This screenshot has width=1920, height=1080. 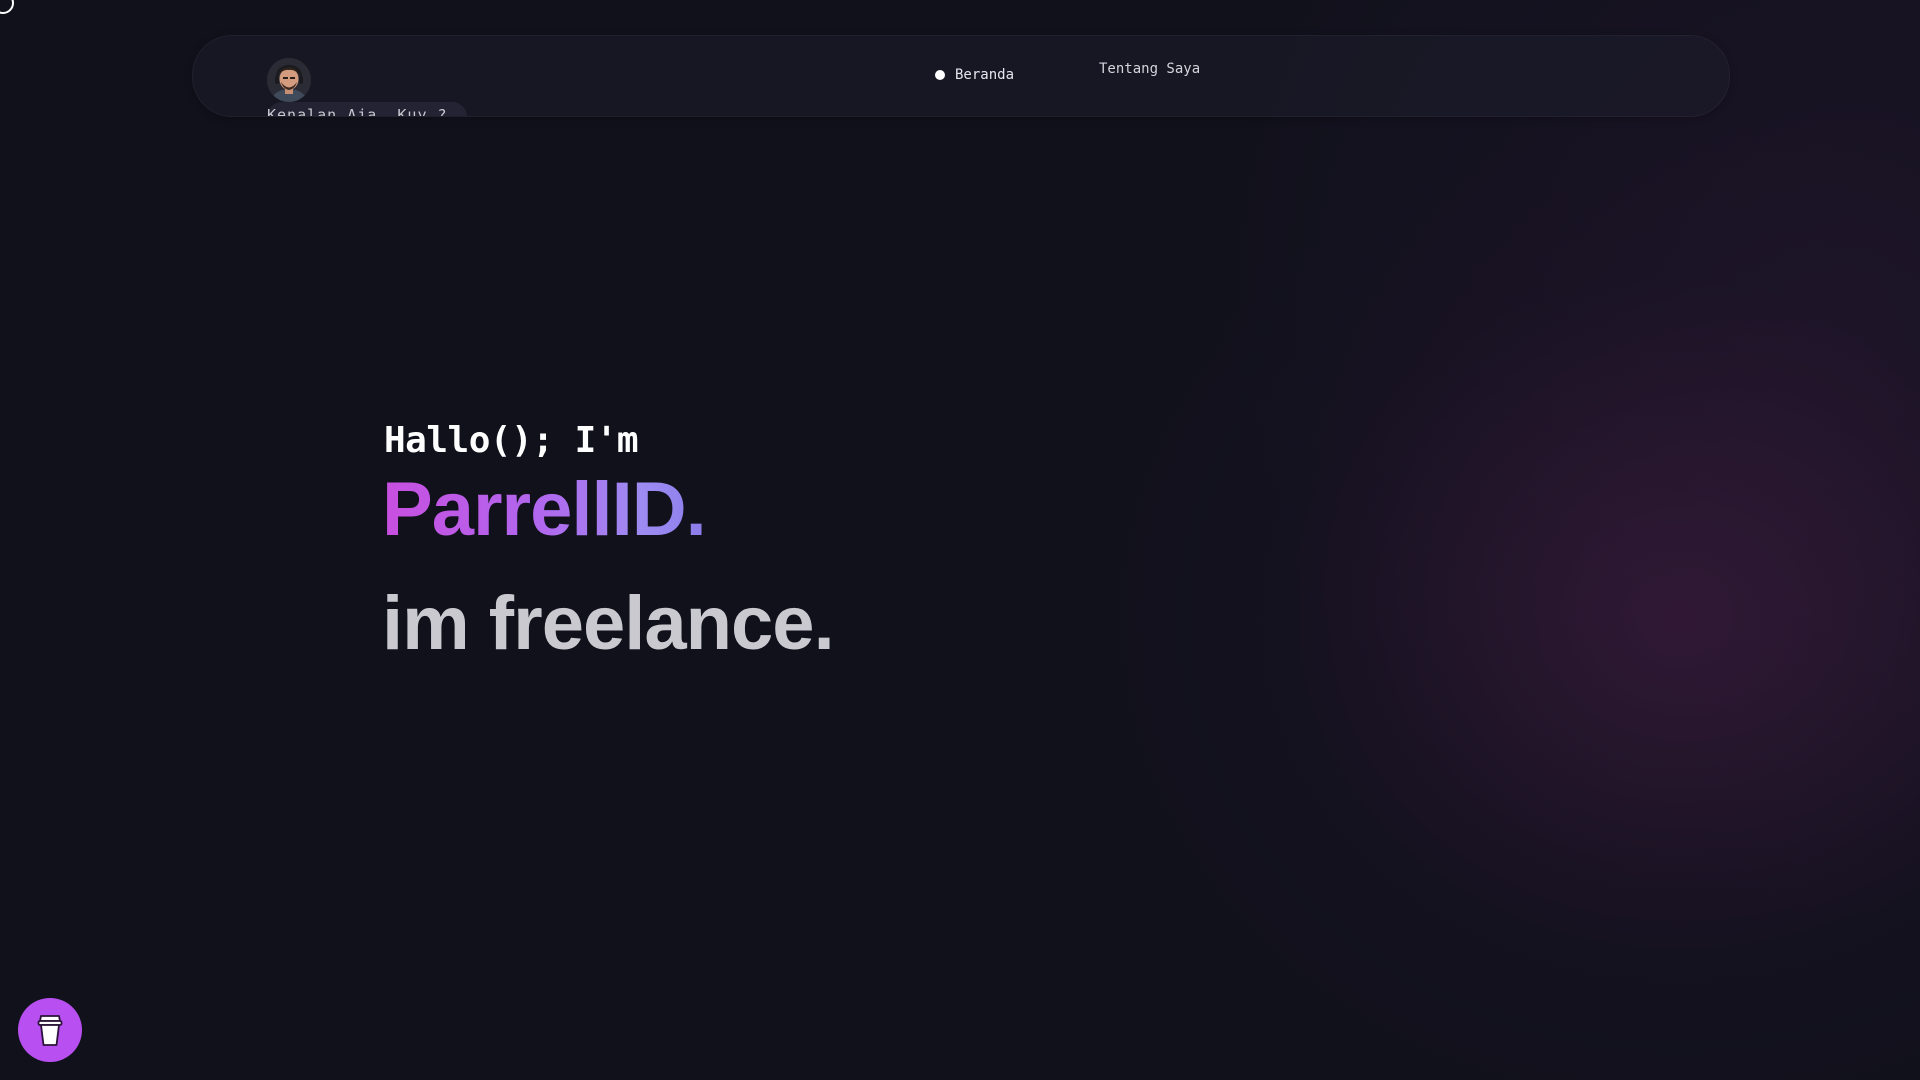 I want to click on hero-name: ParrellID., so click(x=544, y=509).